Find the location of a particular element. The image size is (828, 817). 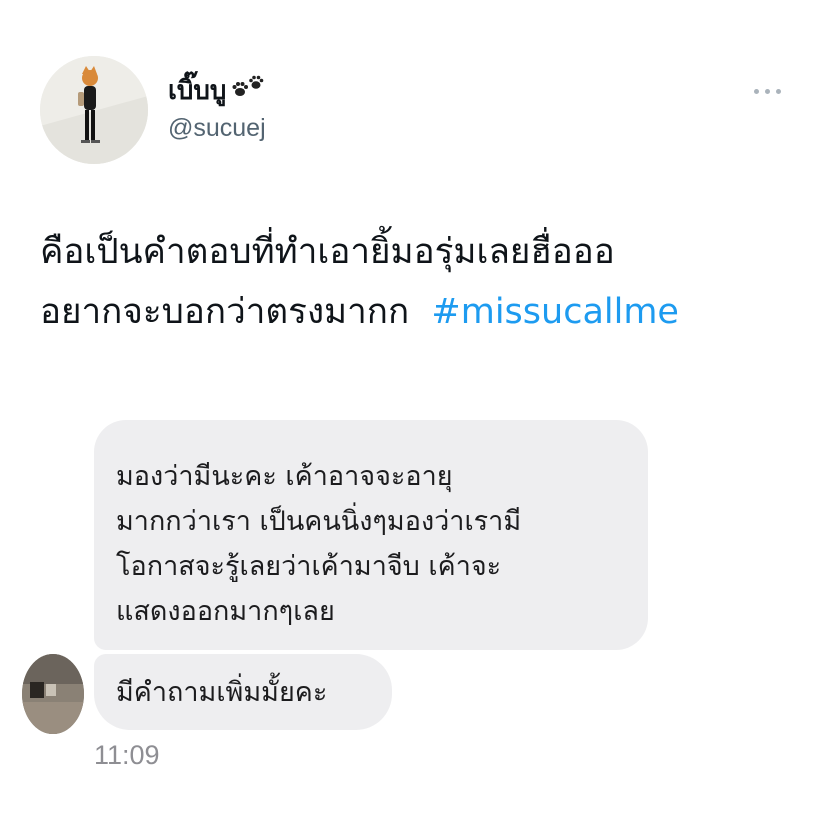

profile-avatar is located at coordinates (94, 110).